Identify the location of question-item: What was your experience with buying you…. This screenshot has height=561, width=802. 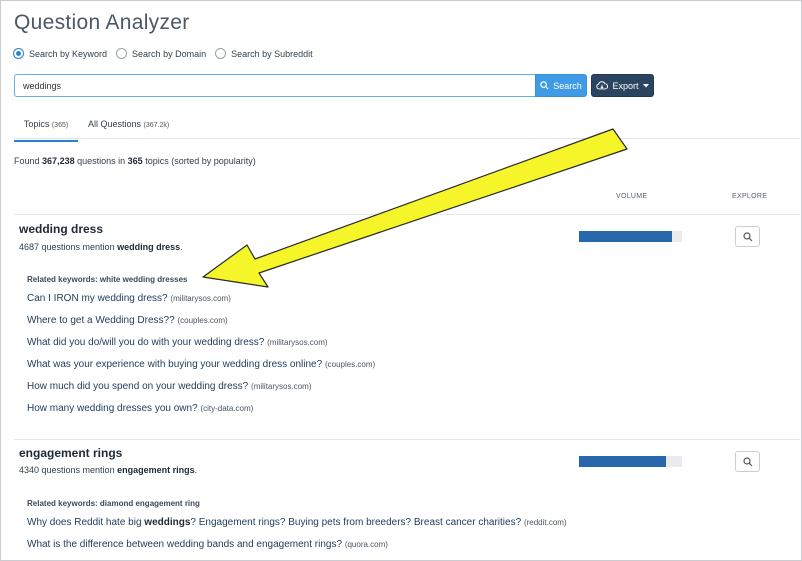
(201, 369).